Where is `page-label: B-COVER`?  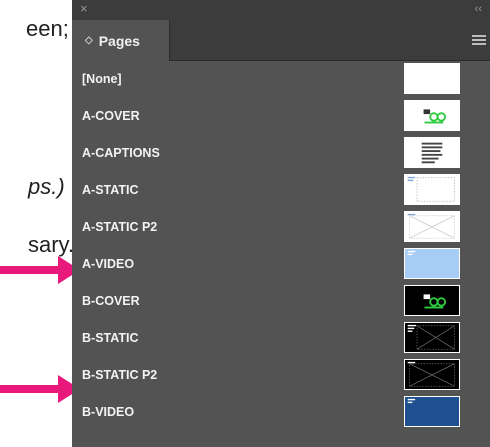
page-label: B-COVER is located at coordinates (111, 301).